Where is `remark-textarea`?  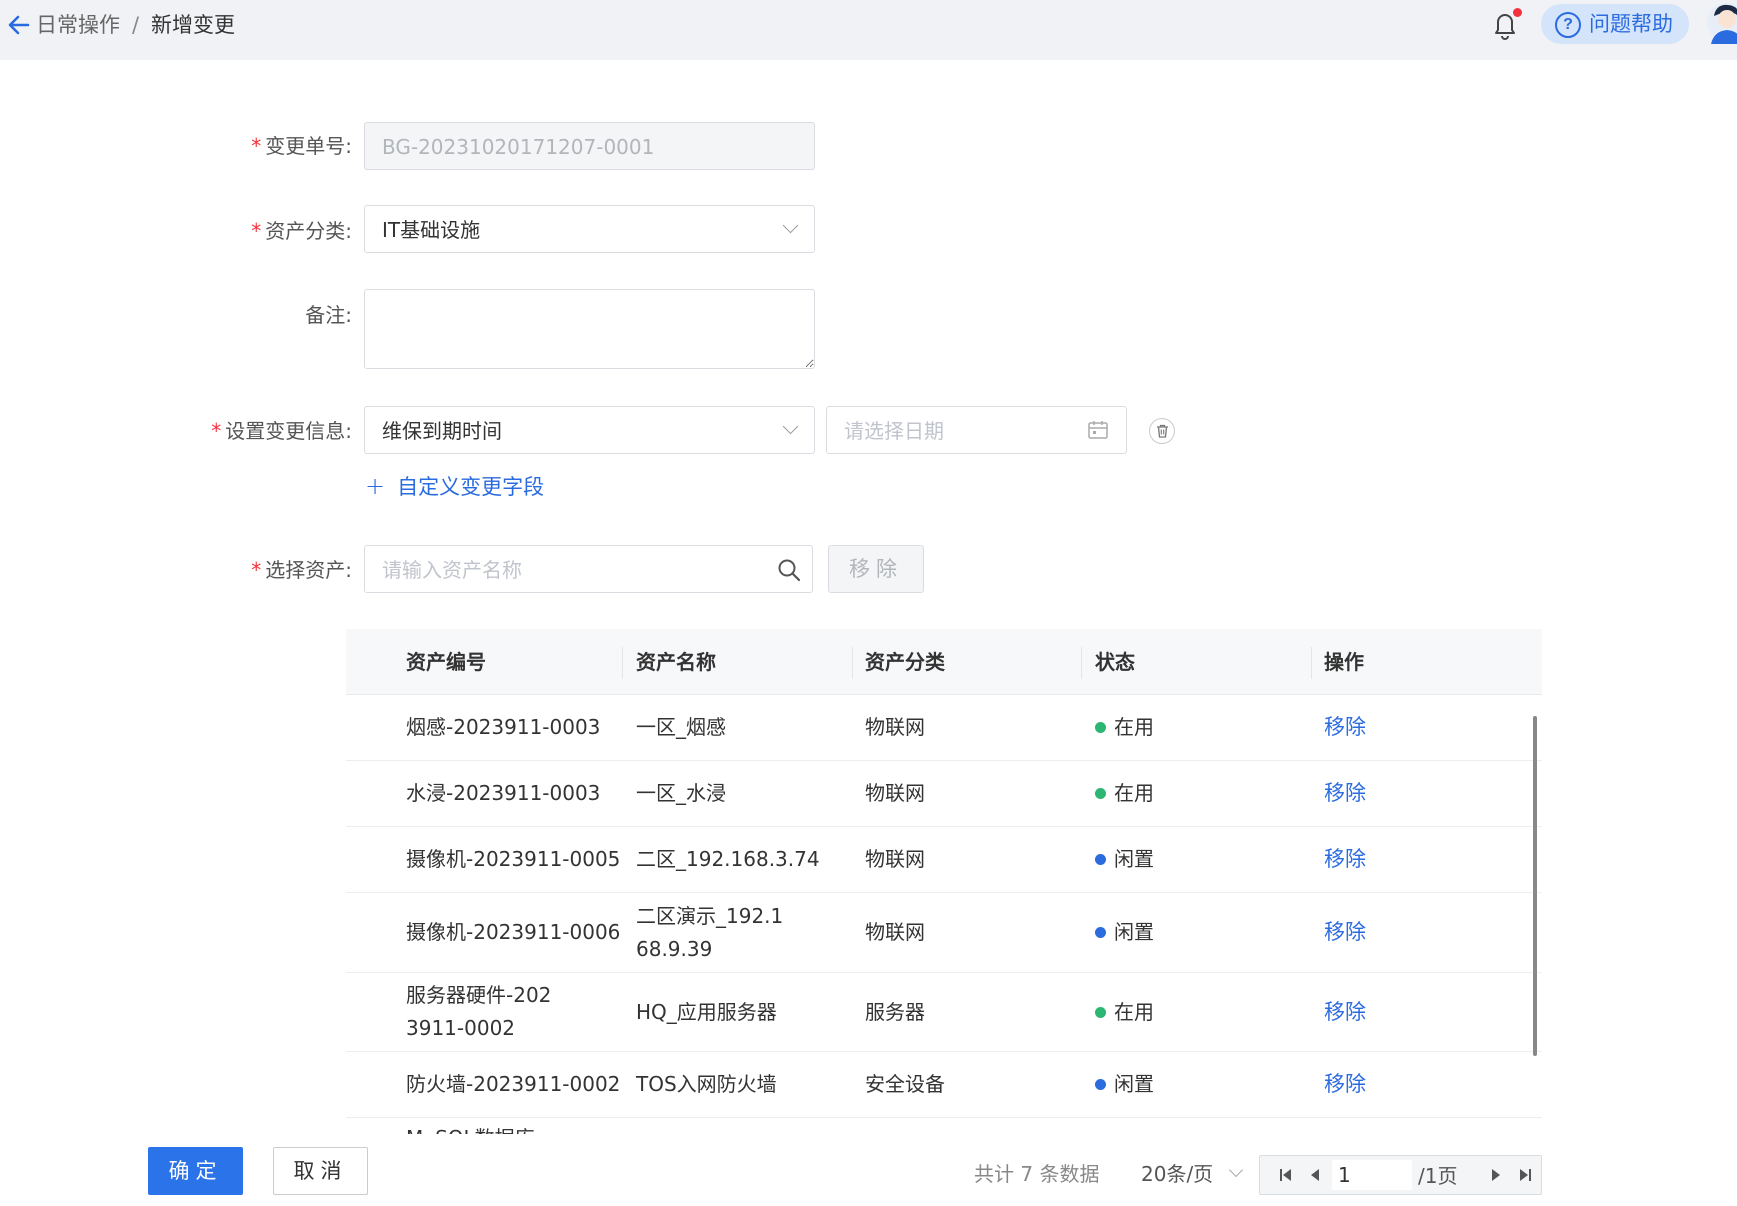 remark-textarea is located at coordinates (589, 329).